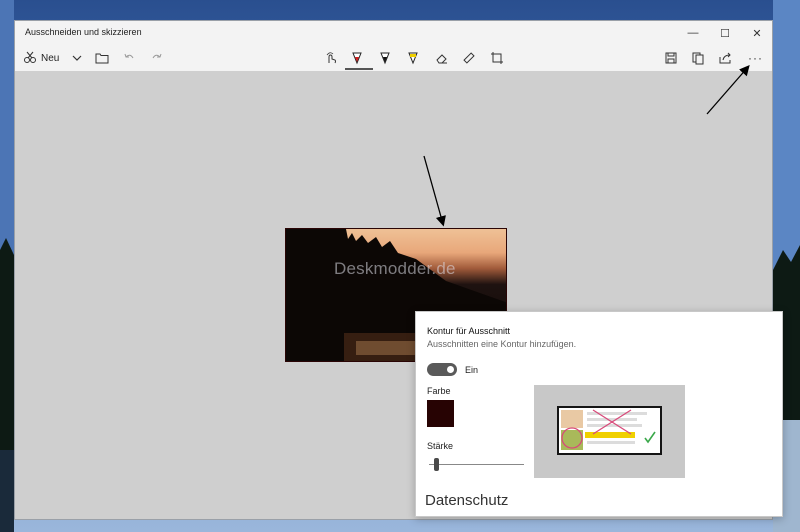  Describe the element at coordinates (442, 369) in the screenshot. I see `outline-toggle` at that location.